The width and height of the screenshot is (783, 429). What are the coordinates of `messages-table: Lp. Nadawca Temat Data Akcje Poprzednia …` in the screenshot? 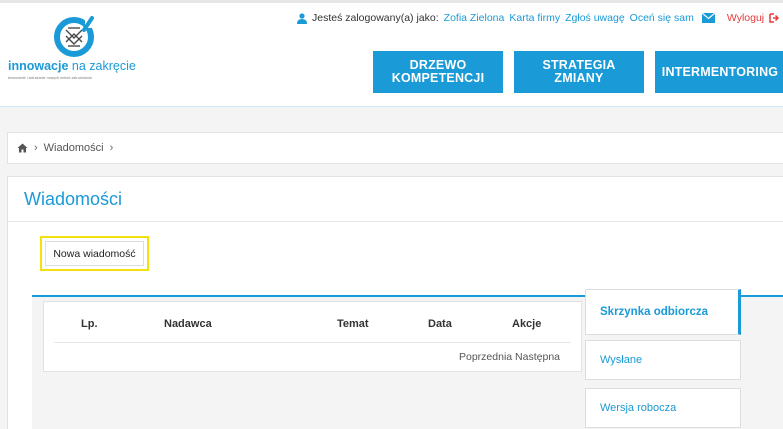 It's located at (312, 336).